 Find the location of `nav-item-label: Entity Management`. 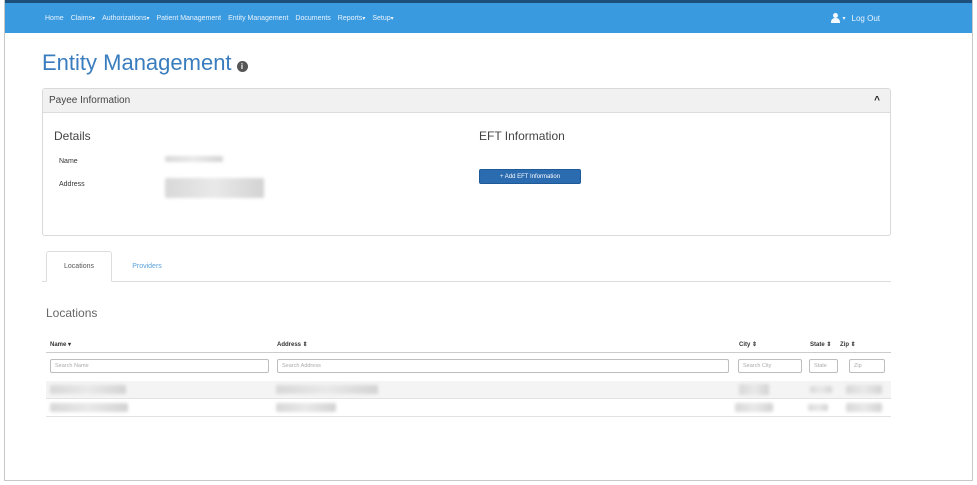

nav-item-label: Entity Management is located at coordinates (258, 18).